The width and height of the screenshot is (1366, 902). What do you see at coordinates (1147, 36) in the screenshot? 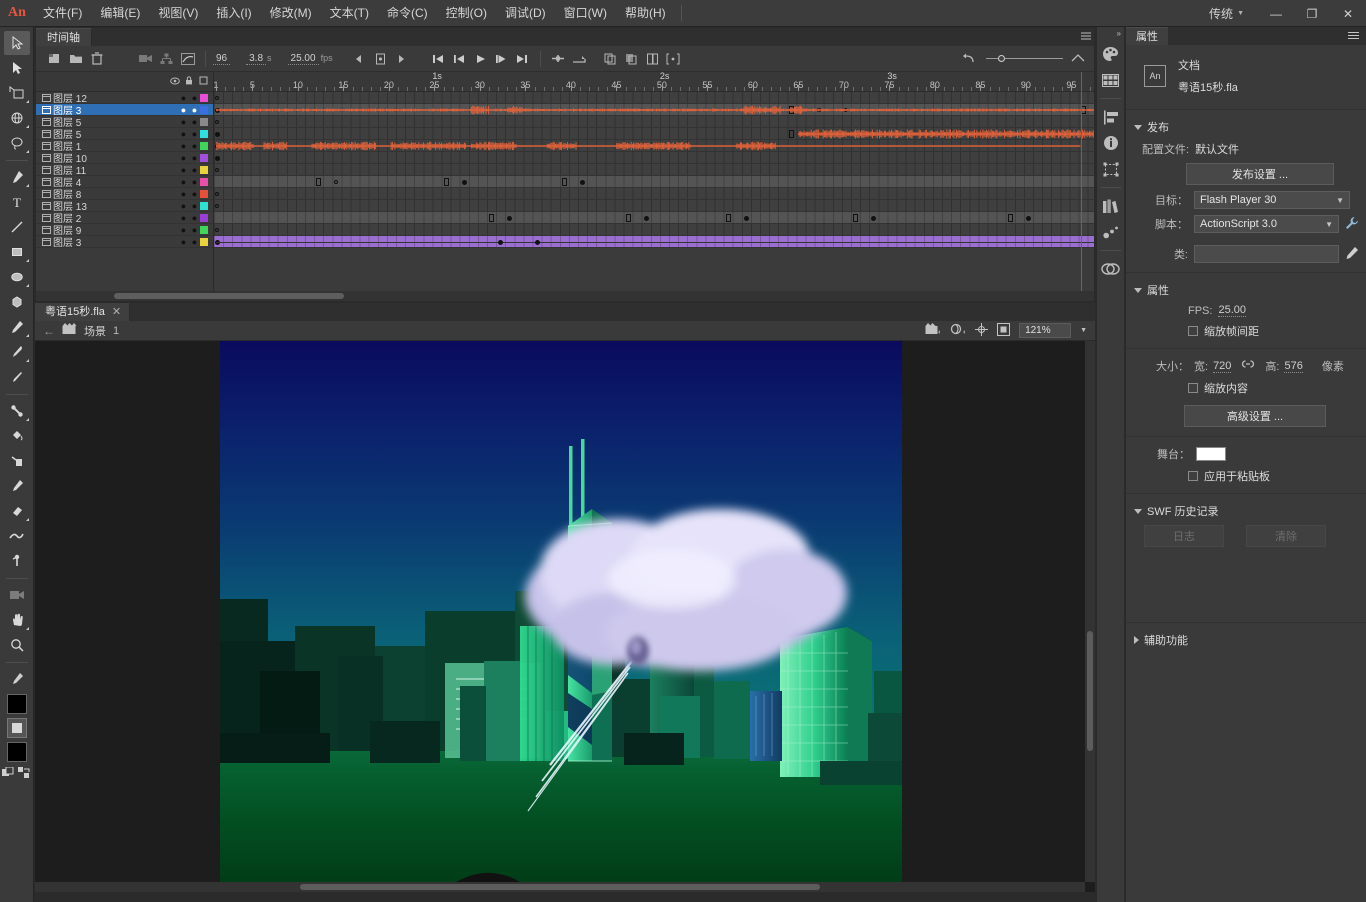
I see `tab-properties: 属性` at bounding box center [1147, 36].